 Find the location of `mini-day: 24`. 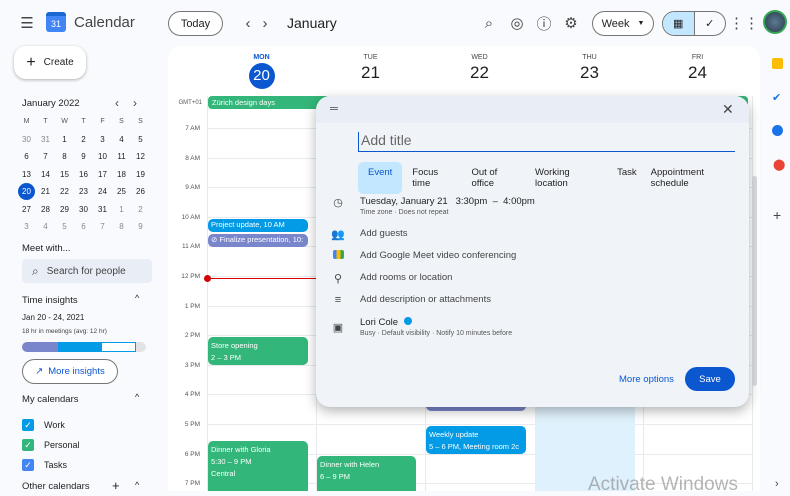

mini-day: 24 is located at coordinates (102, 192).